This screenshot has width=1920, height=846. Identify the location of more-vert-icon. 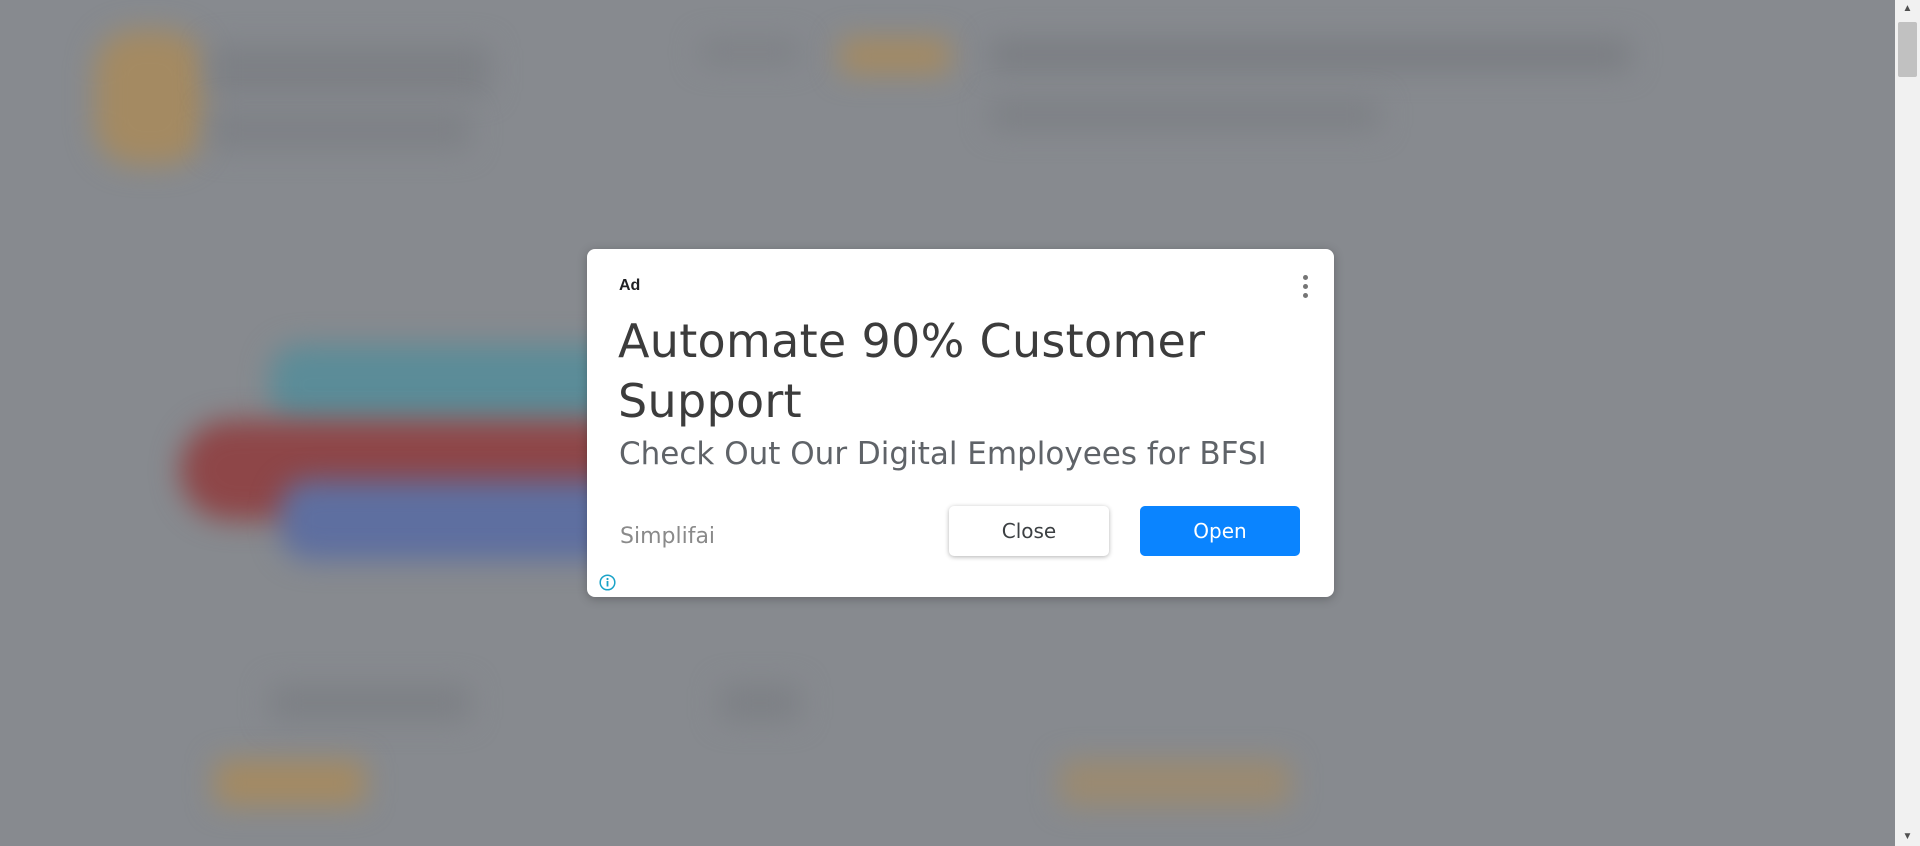
(1305, 286).